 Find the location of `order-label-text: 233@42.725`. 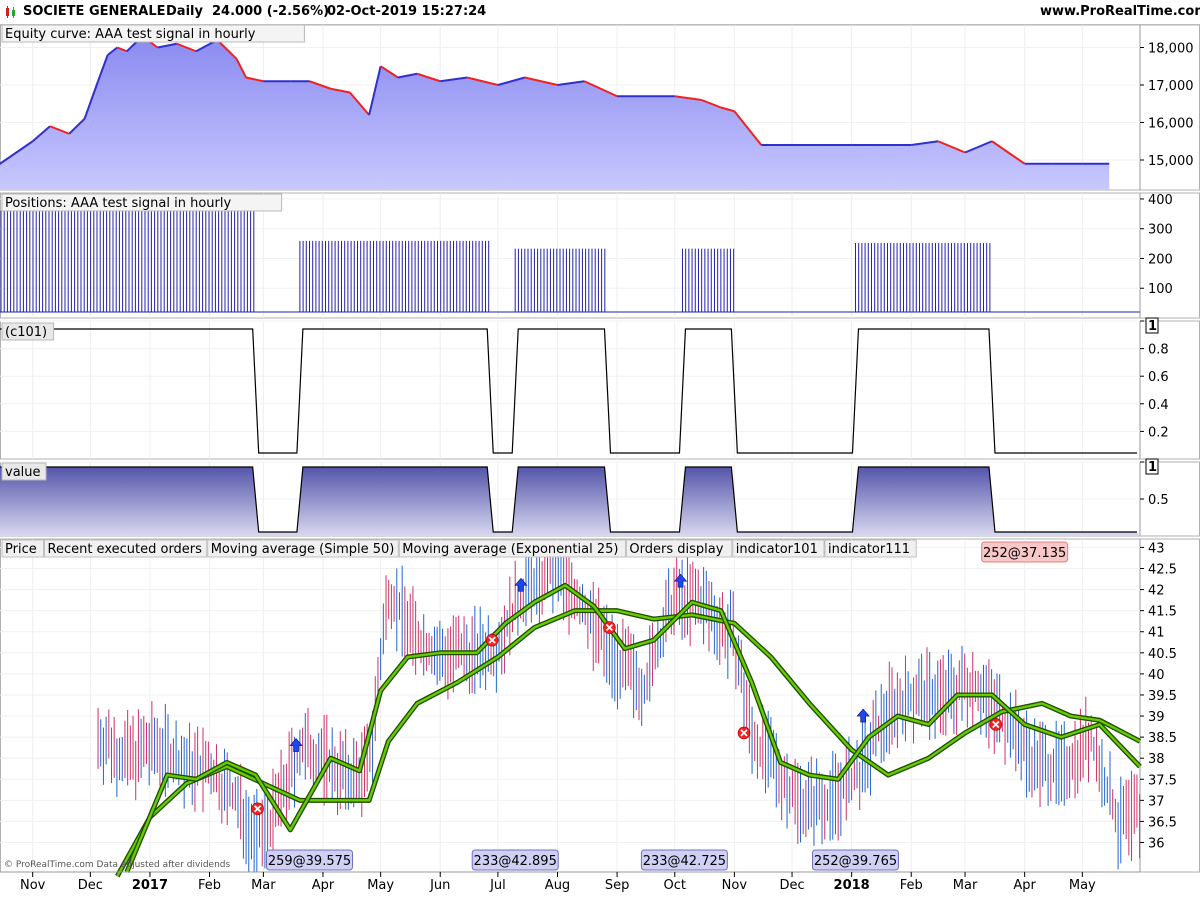

order-label-text: 233@42.725 is located at coordinates (684, 861).